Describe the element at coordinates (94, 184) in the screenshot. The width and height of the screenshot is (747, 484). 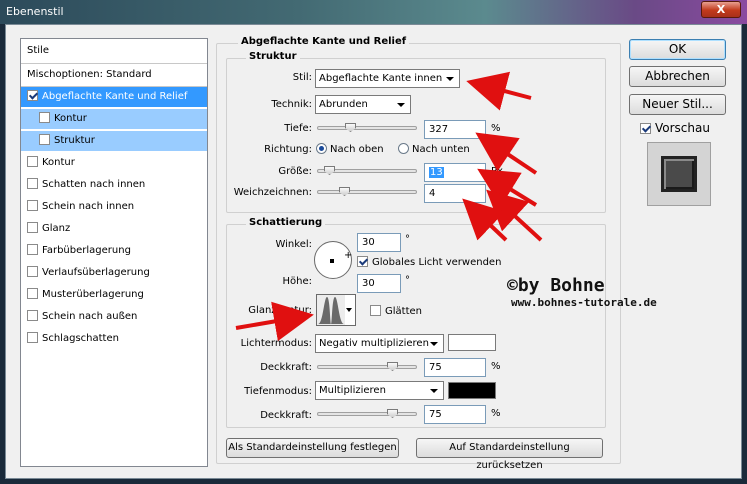
I see `style-item-label: Schatten nach innen` at that location.